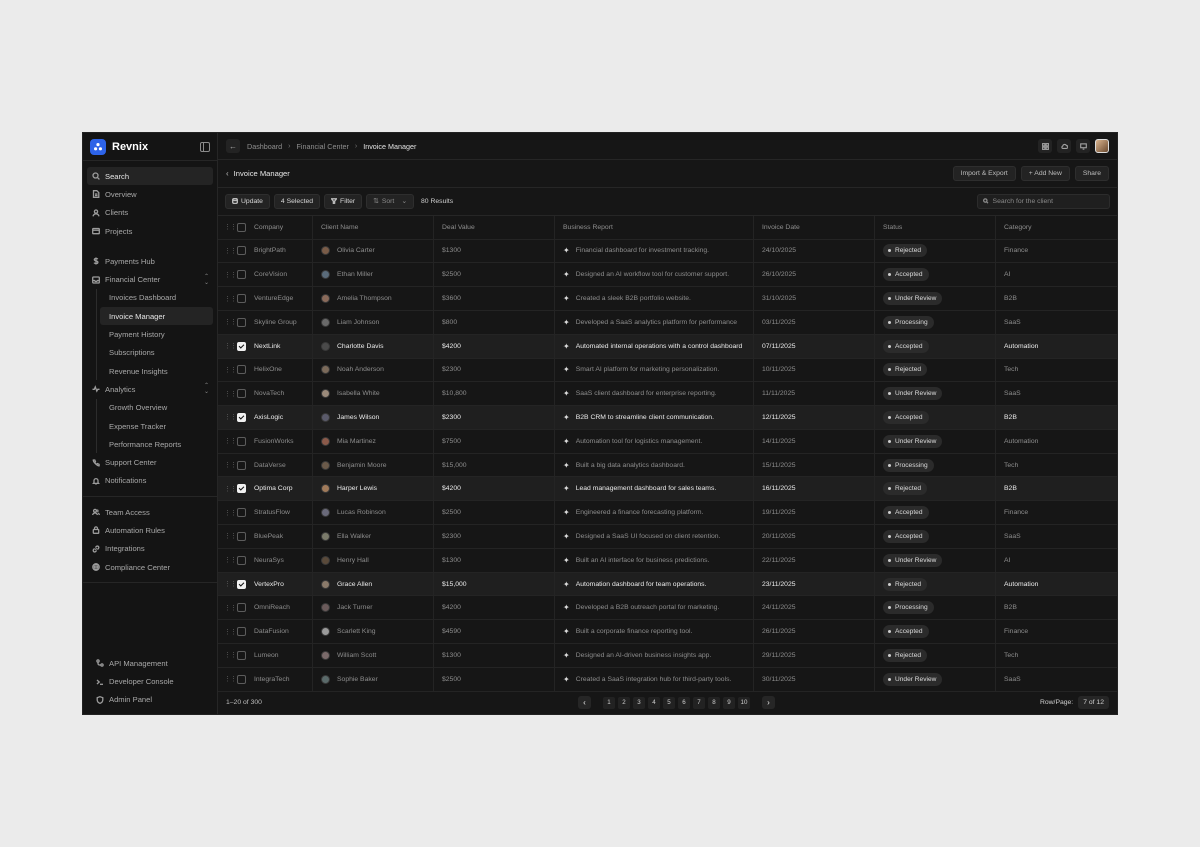  Describe the element at coordinates (390, 201) in the screenshot. I see `sort-button: ⇅ Sort ⌄` at that location.